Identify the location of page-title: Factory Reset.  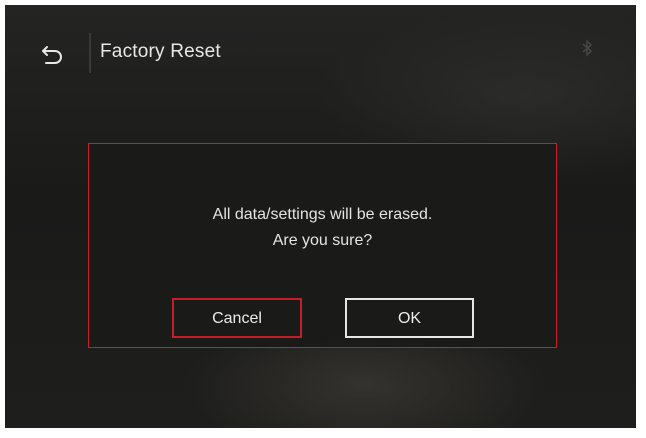
(160, 51).